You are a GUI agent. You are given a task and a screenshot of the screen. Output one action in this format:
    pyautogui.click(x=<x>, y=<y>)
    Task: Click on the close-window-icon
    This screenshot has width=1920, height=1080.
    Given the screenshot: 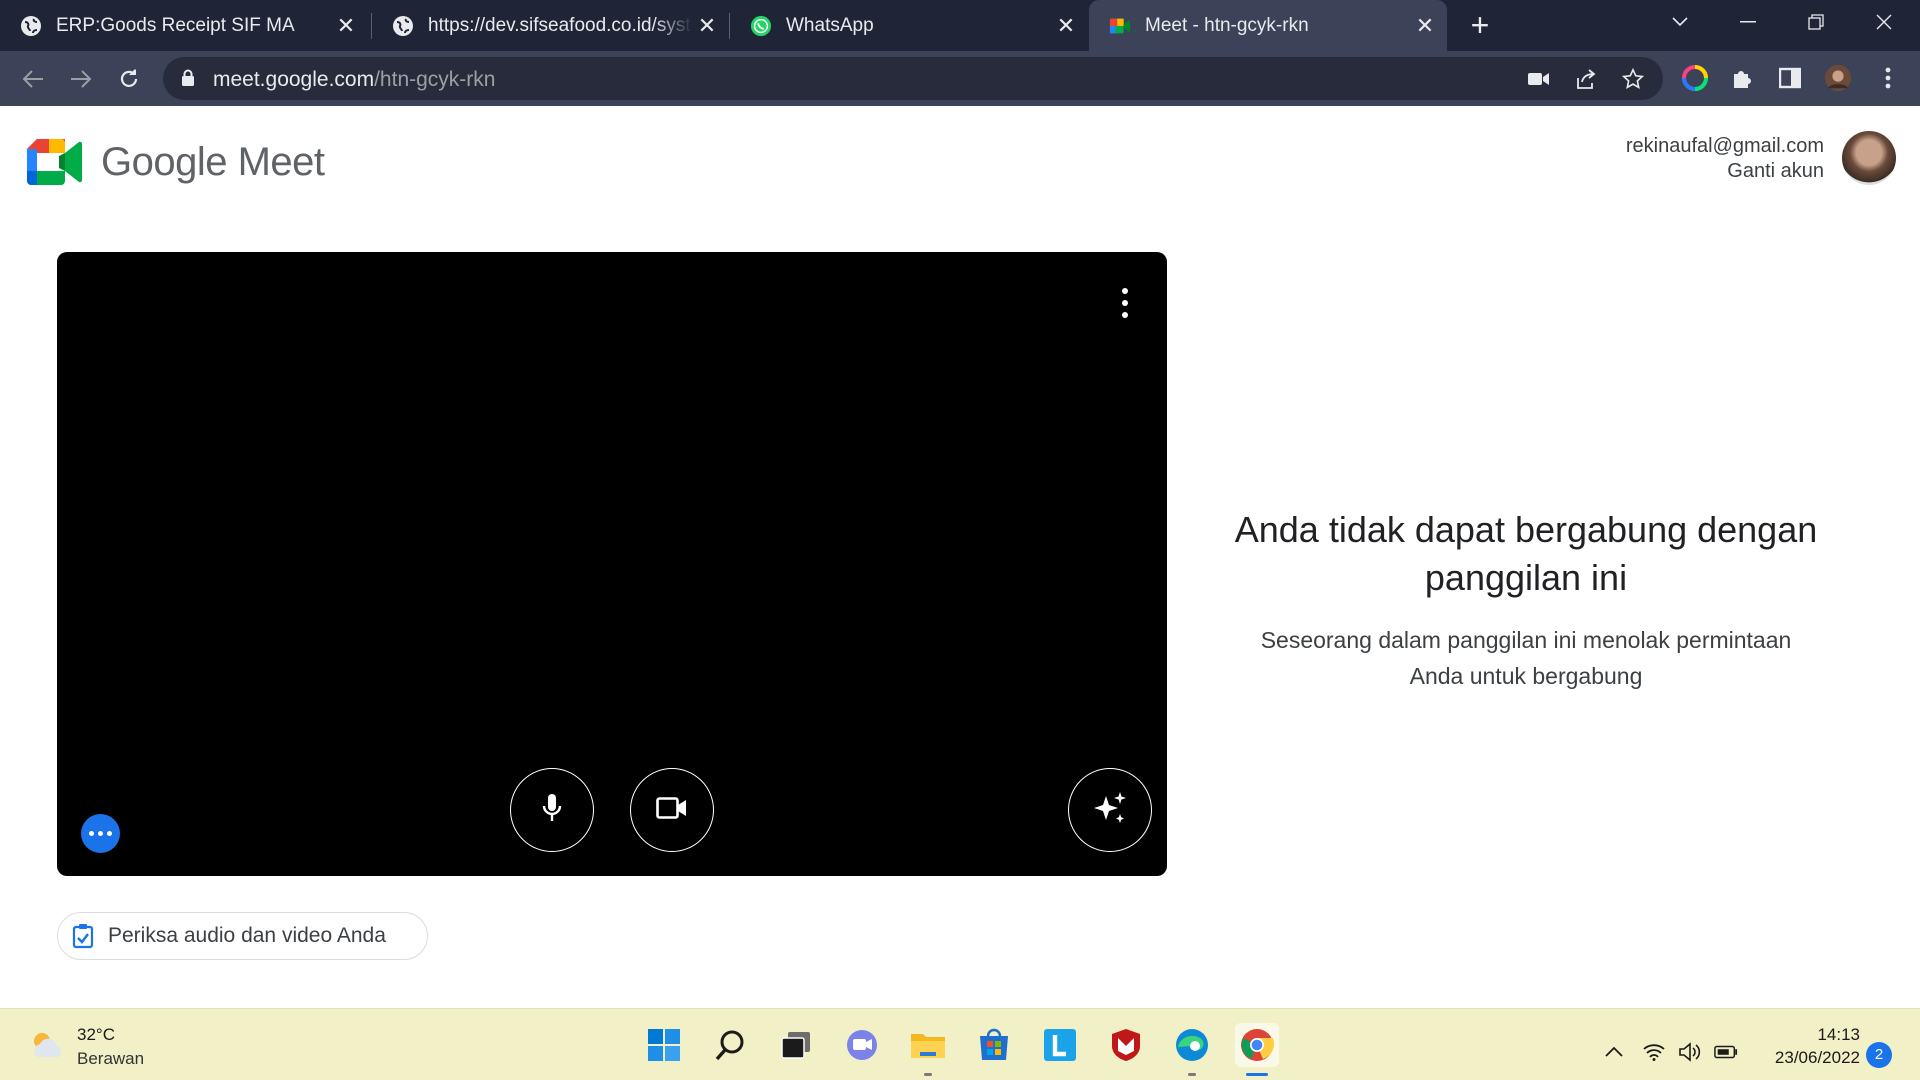 What is the action you would take?
    pyautogui.click(x=1884, y=22)
    